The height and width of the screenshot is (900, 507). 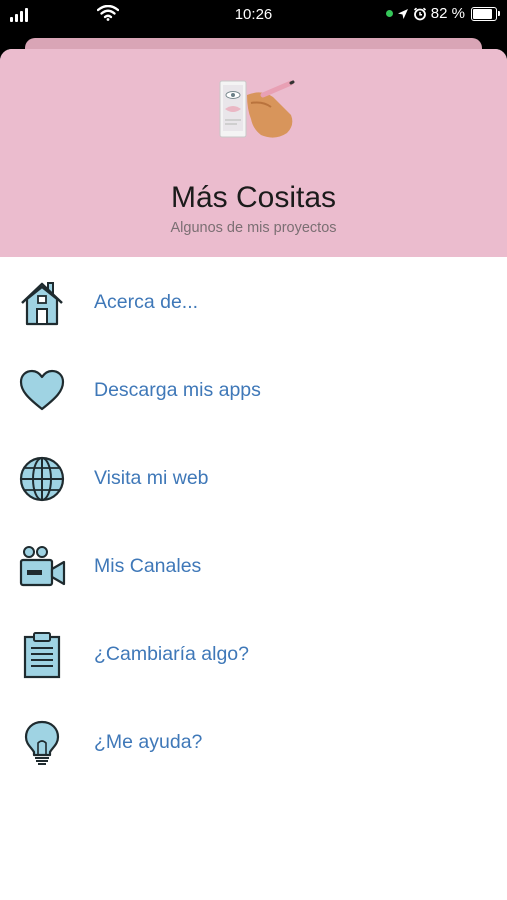 I want to click on clipboard-icon, so click(x=42, y=655).